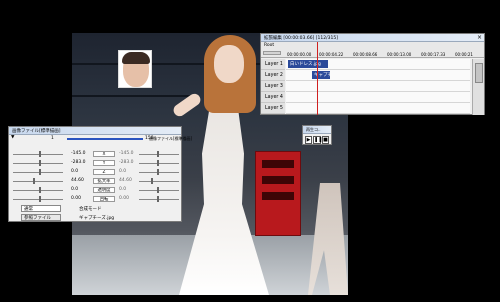  What do you see at coordinates (52, 138) in the screenshot?
I see `frame-start: 1` at bounding box center [52, 138].